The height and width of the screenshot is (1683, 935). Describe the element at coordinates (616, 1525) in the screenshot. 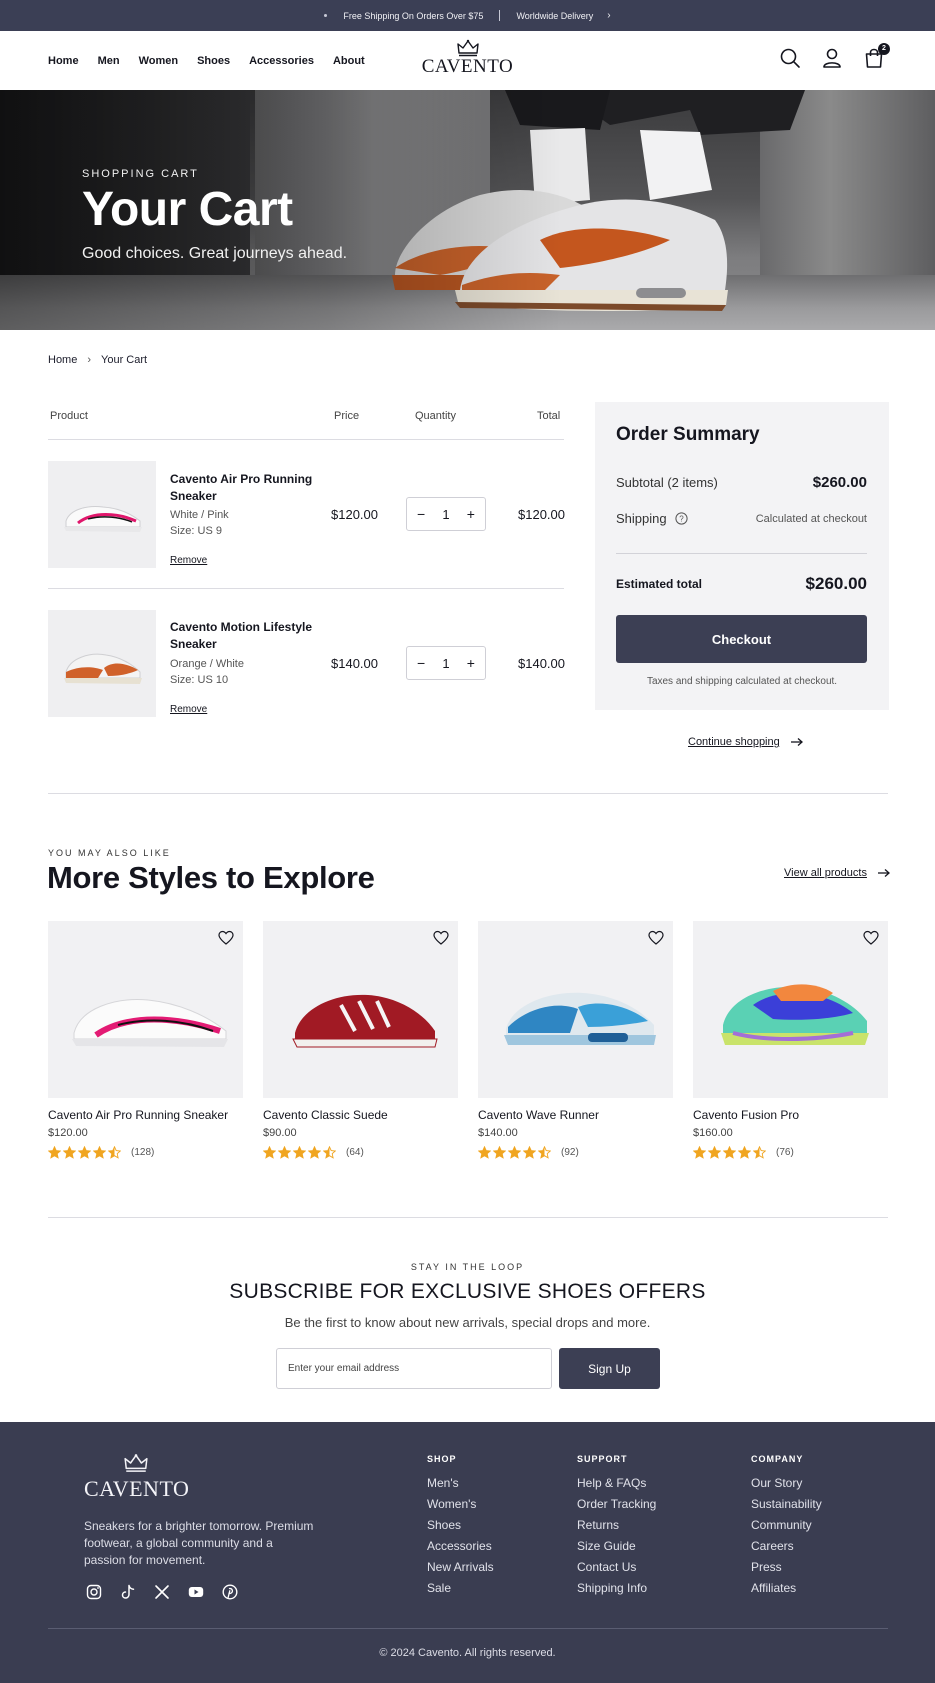

I see `footer-link: Returns` at that location.